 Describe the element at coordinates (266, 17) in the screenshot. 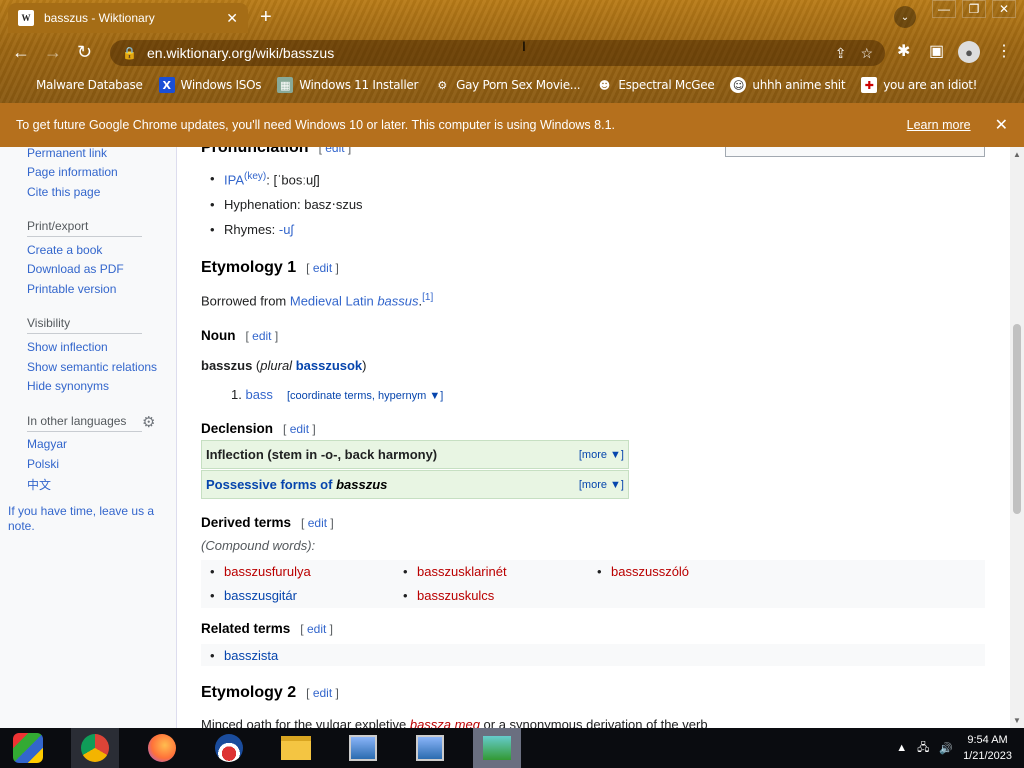

I see `new-tab-icon: +` at that location.